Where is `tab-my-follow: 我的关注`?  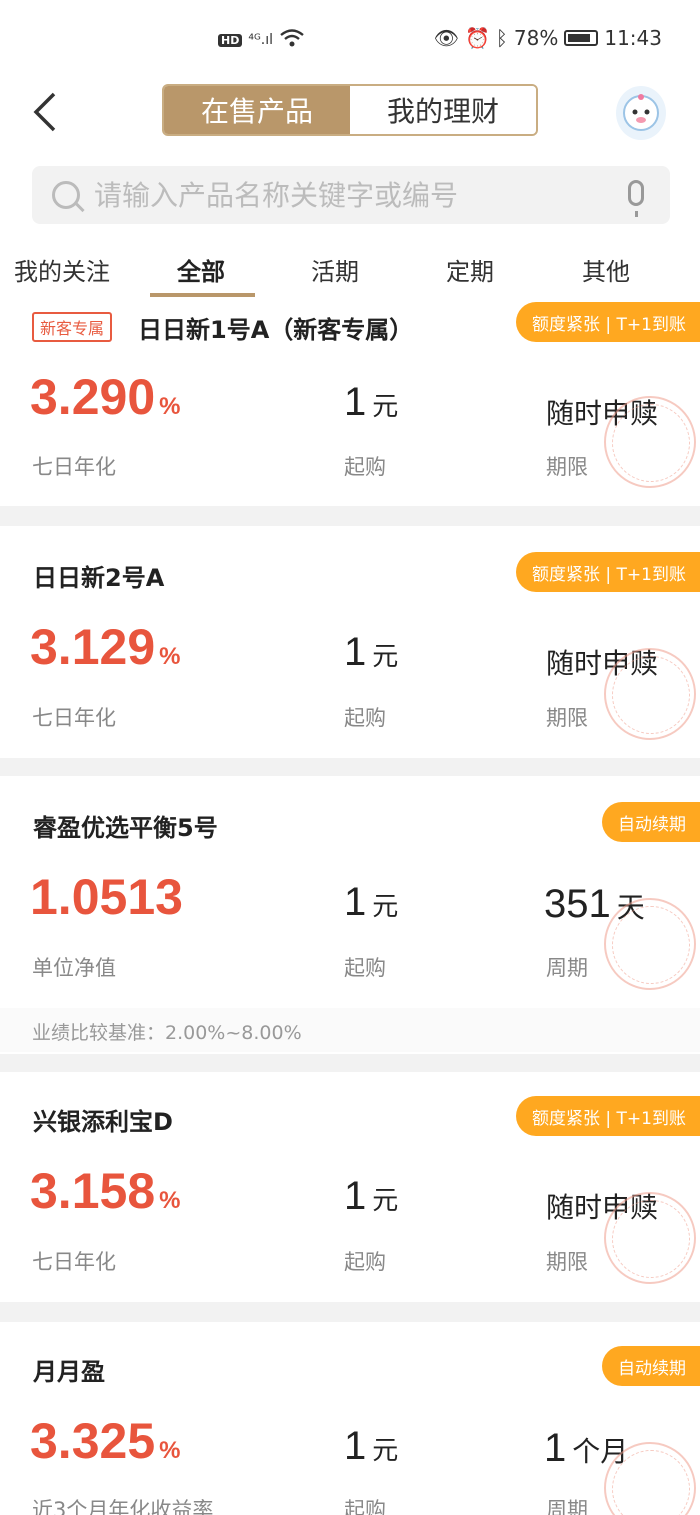 tab-my-follow: 我的关注 is located at coordinates (62, 269).